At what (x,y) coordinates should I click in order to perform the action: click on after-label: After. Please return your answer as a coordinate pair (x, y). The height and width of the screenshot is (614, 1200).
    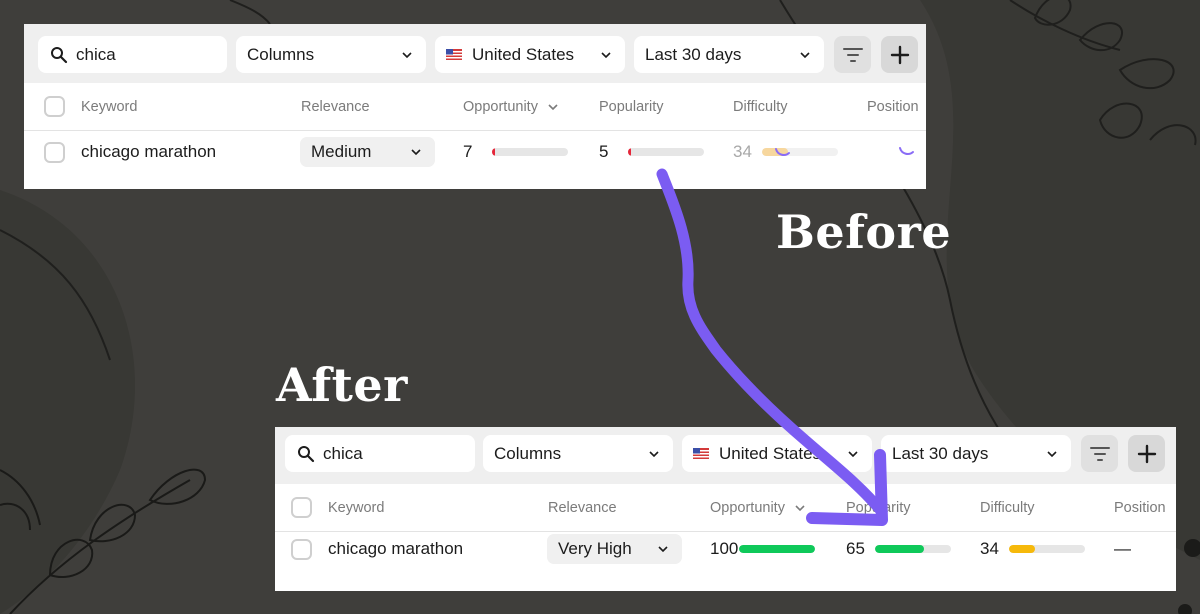
    Looking at the image, I should click on (342, 385).